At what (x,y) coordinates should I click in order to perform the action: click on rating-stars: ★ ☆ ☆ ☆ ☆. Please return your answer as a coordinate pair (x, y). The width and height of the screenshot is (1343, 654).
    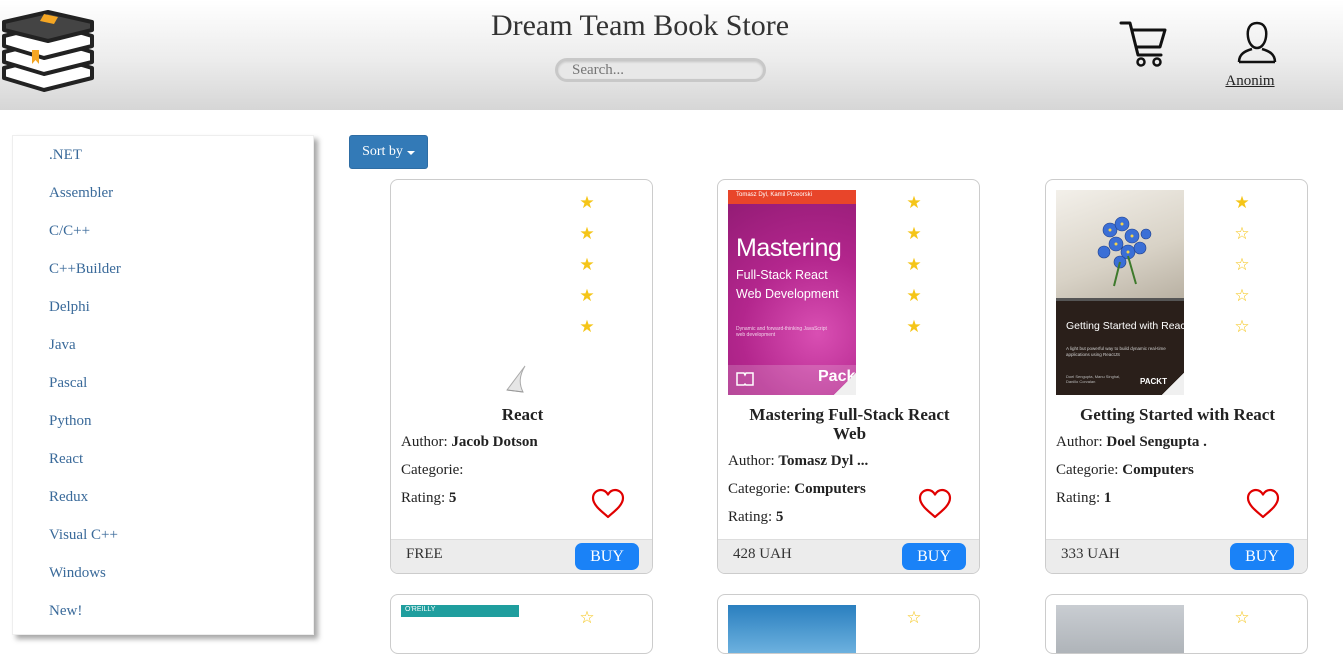
    Looking at the image, I should click on (1242, 271).